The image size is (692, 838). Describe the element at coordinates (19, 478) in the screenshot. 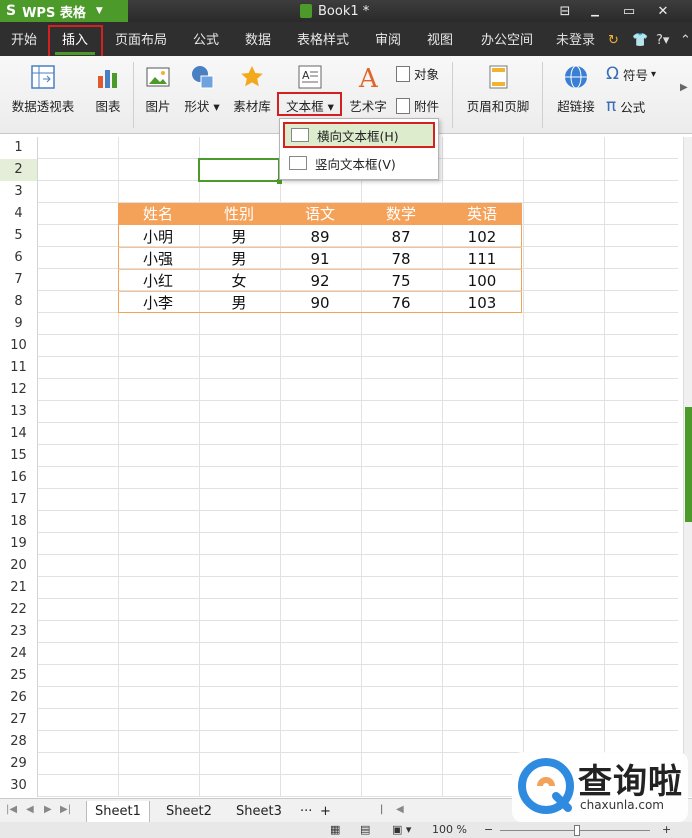

I see `row-header: 16` at that location.